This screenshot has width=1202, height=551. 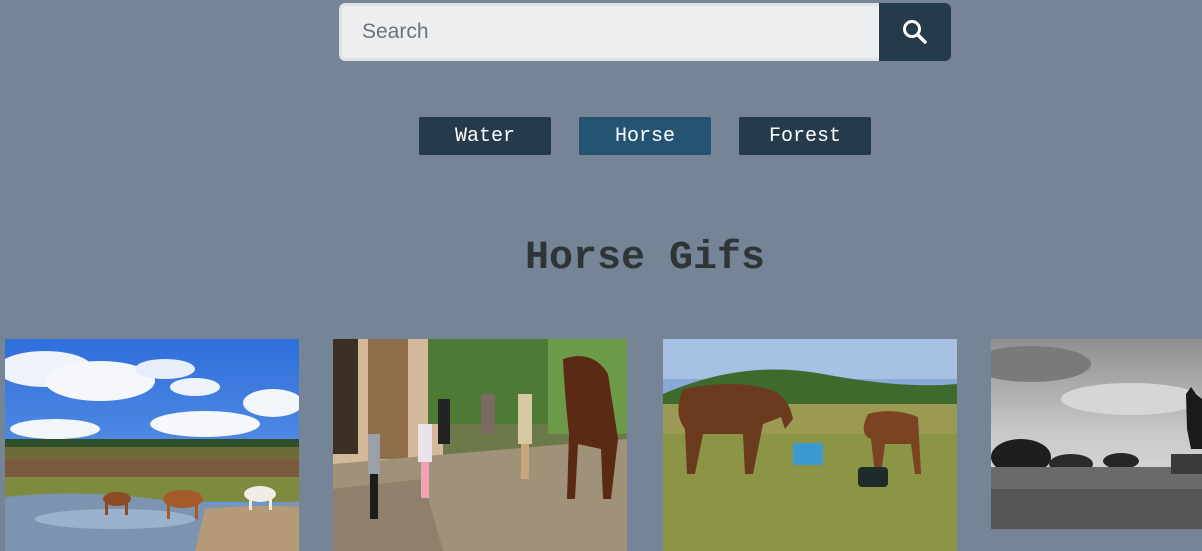 I want to click on search-bar, so click(x=645, y=32).